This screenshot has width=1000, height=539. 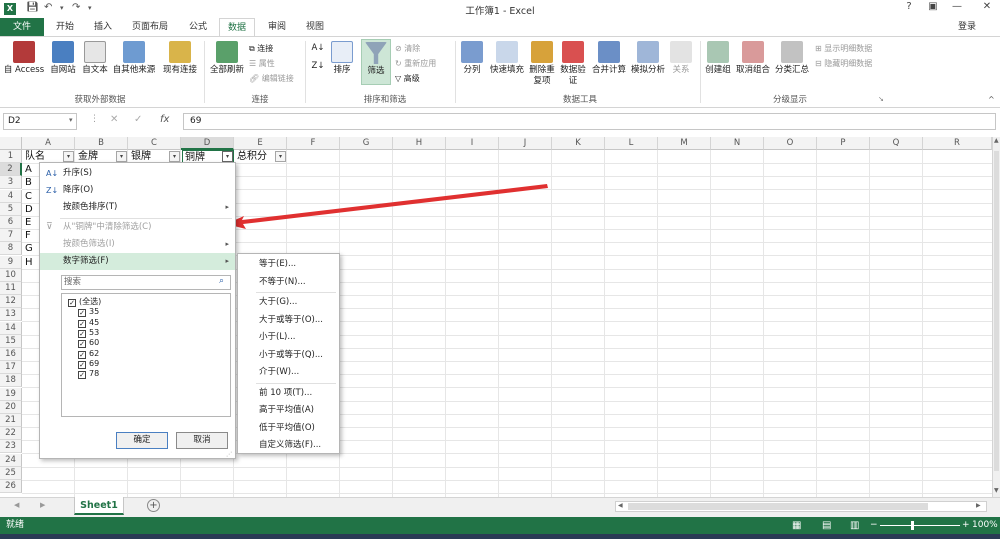 What do you see at coordinates (996, 311) in the screenshot?
I see `scroll-thumb` at bounding box center [996, 311].